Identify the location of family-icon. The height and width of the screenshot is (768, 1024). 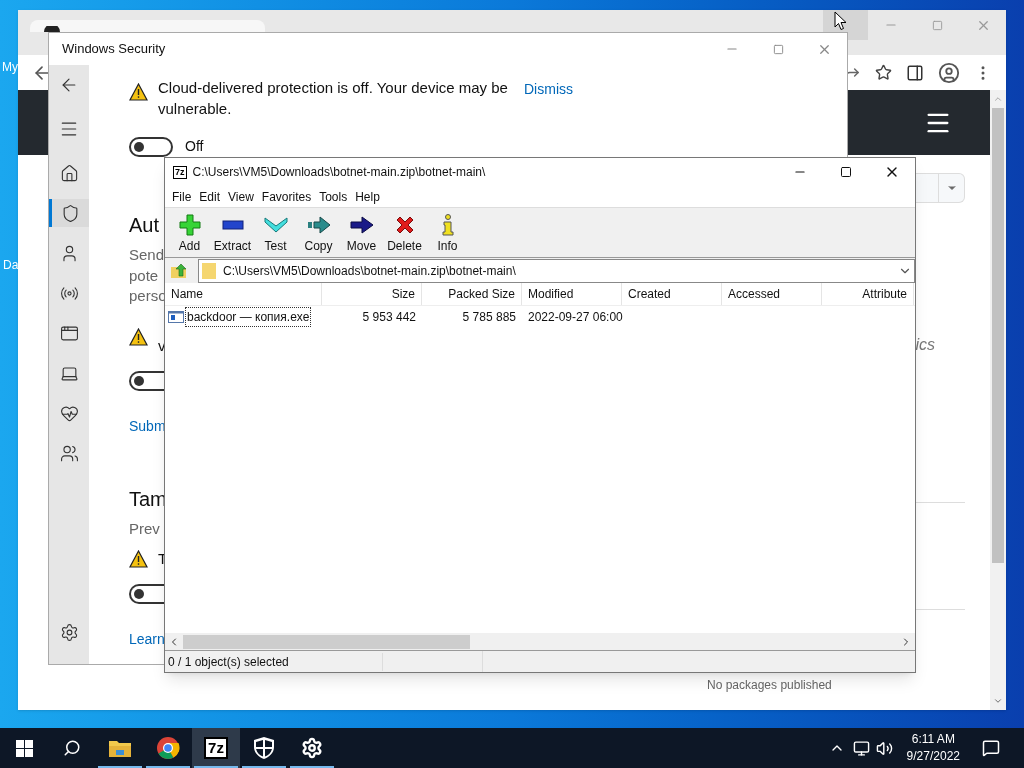
(69, 453).